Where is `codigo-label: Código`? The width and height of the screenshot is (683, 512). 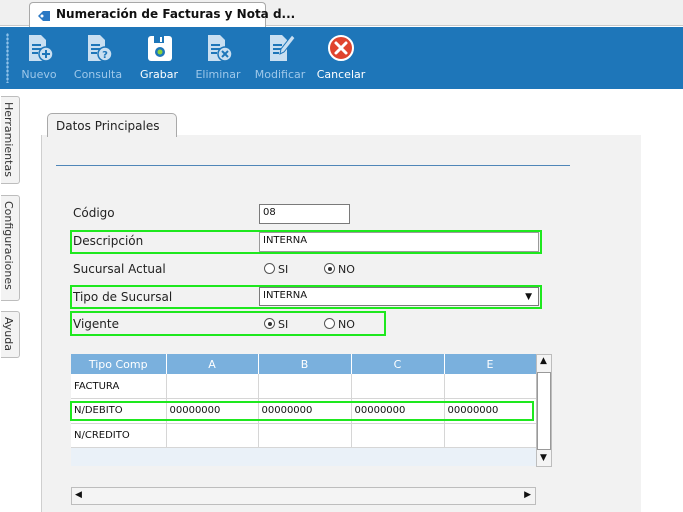
codigo-label: Código is located at coordinates (94, 213).